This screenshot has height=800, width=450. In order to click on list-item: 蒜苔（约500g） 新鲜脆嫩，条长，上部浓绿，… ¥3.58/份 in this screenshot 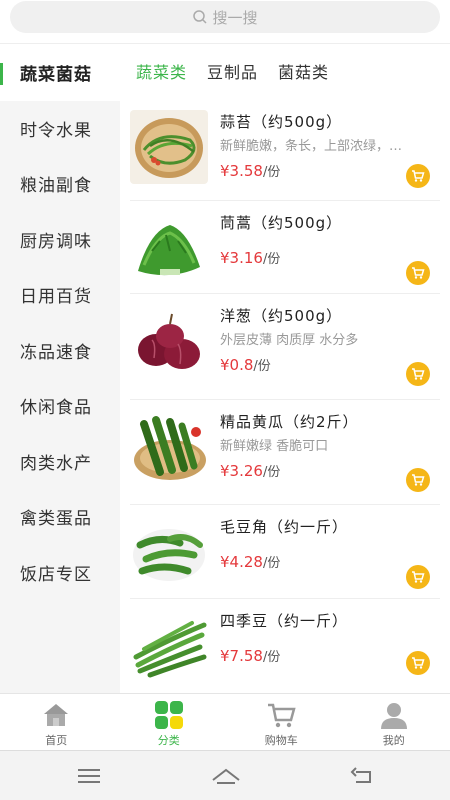, I will do `click(285, 150)`.